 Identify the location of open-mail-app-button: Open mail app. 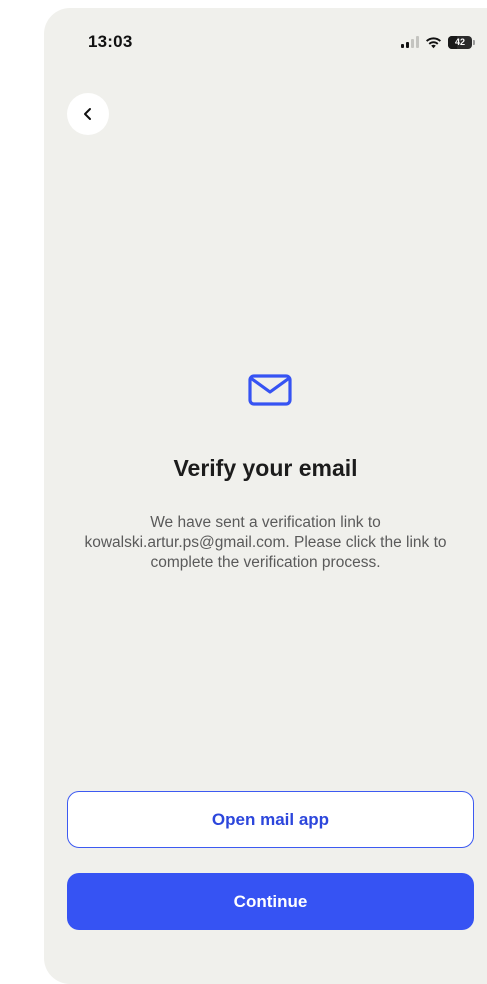
(270, 819).